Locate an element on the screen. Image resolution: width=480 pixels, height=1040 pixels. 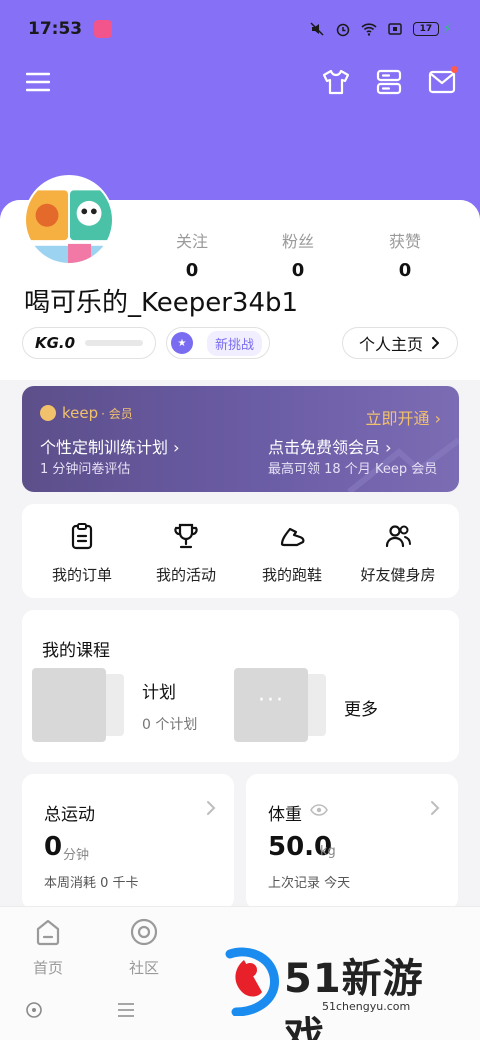
courses-title: 我的课程 is located at coordinates (76, 651).